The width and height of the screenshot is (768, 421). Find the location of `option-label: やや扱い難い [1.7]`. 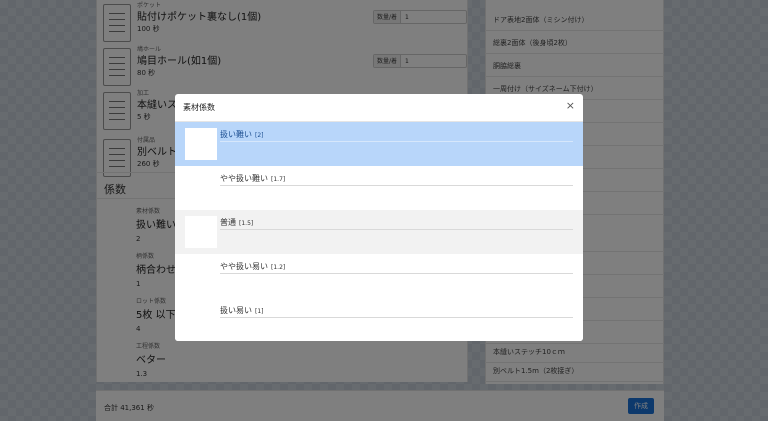

option-label: やや扱い難い [1.7] is located at coordinates (253, 178).